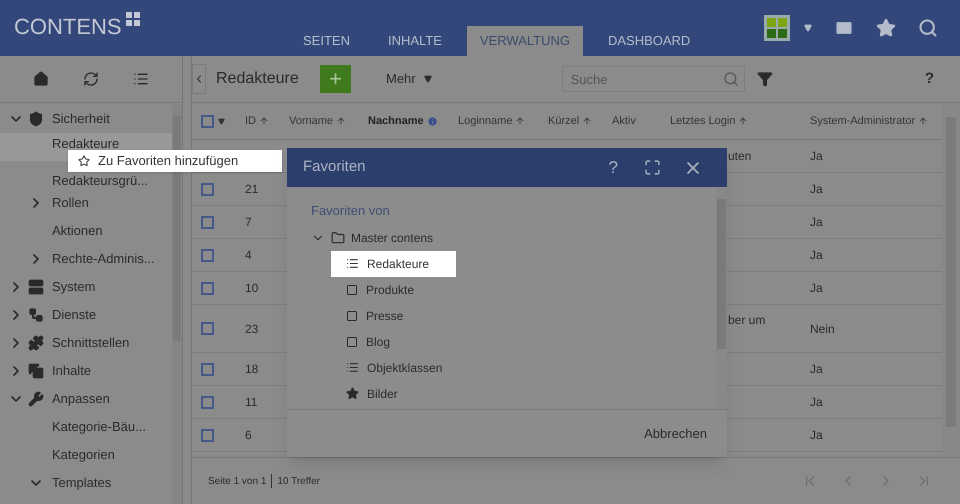 The image size is (960, 504). I want to click on tree-item: Rollen, so click(70, 203).